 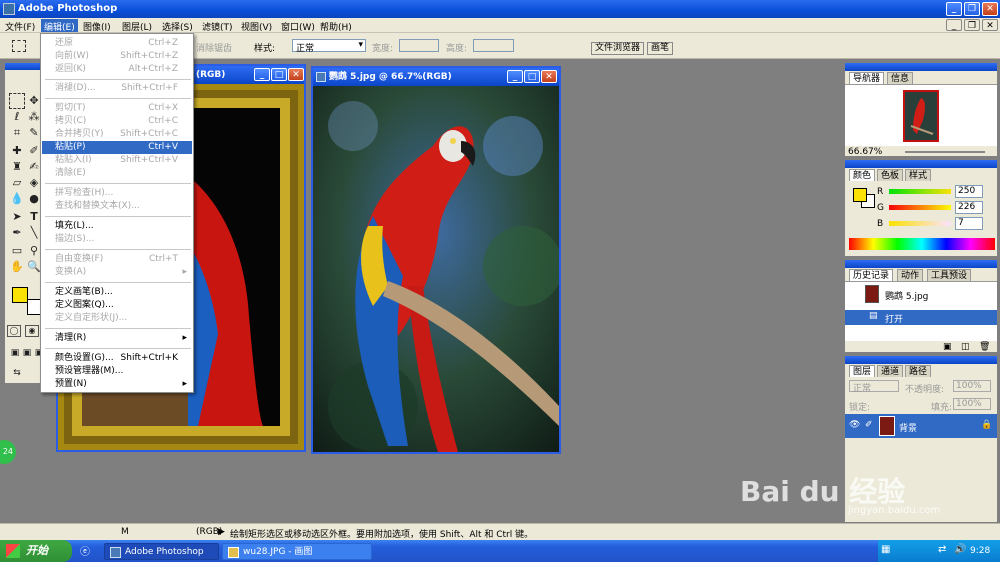 I want to click on tab-styles: 样式, so click(x=918, y=175).